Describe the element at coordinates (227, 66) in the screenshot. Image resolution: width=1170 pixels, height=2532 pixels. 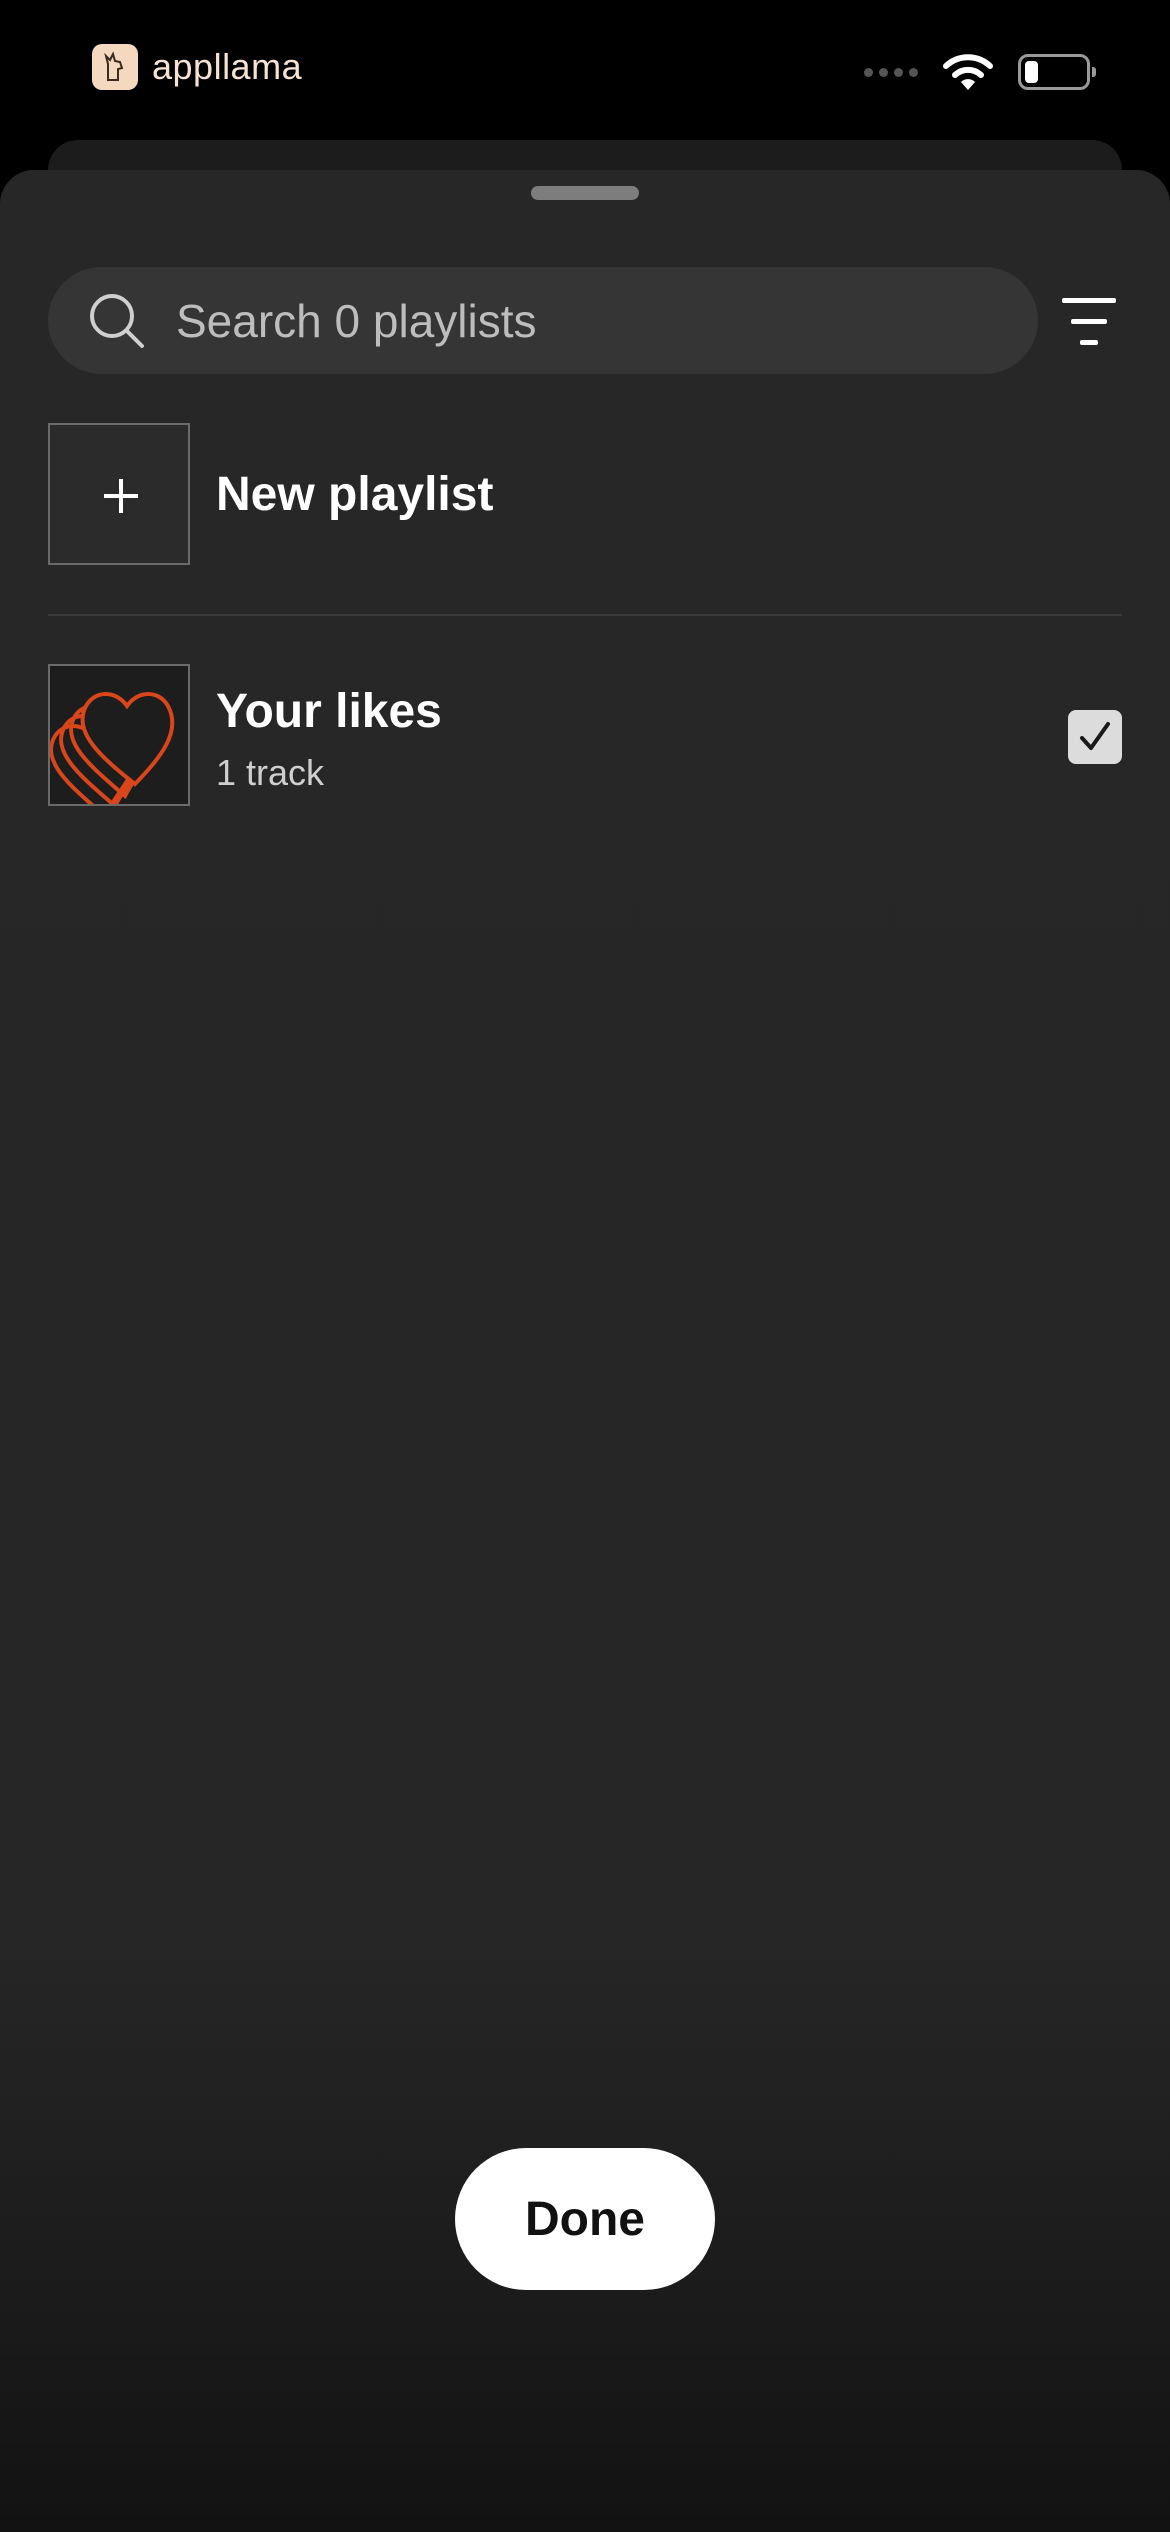
I see `brand-name: appllama` at that location.